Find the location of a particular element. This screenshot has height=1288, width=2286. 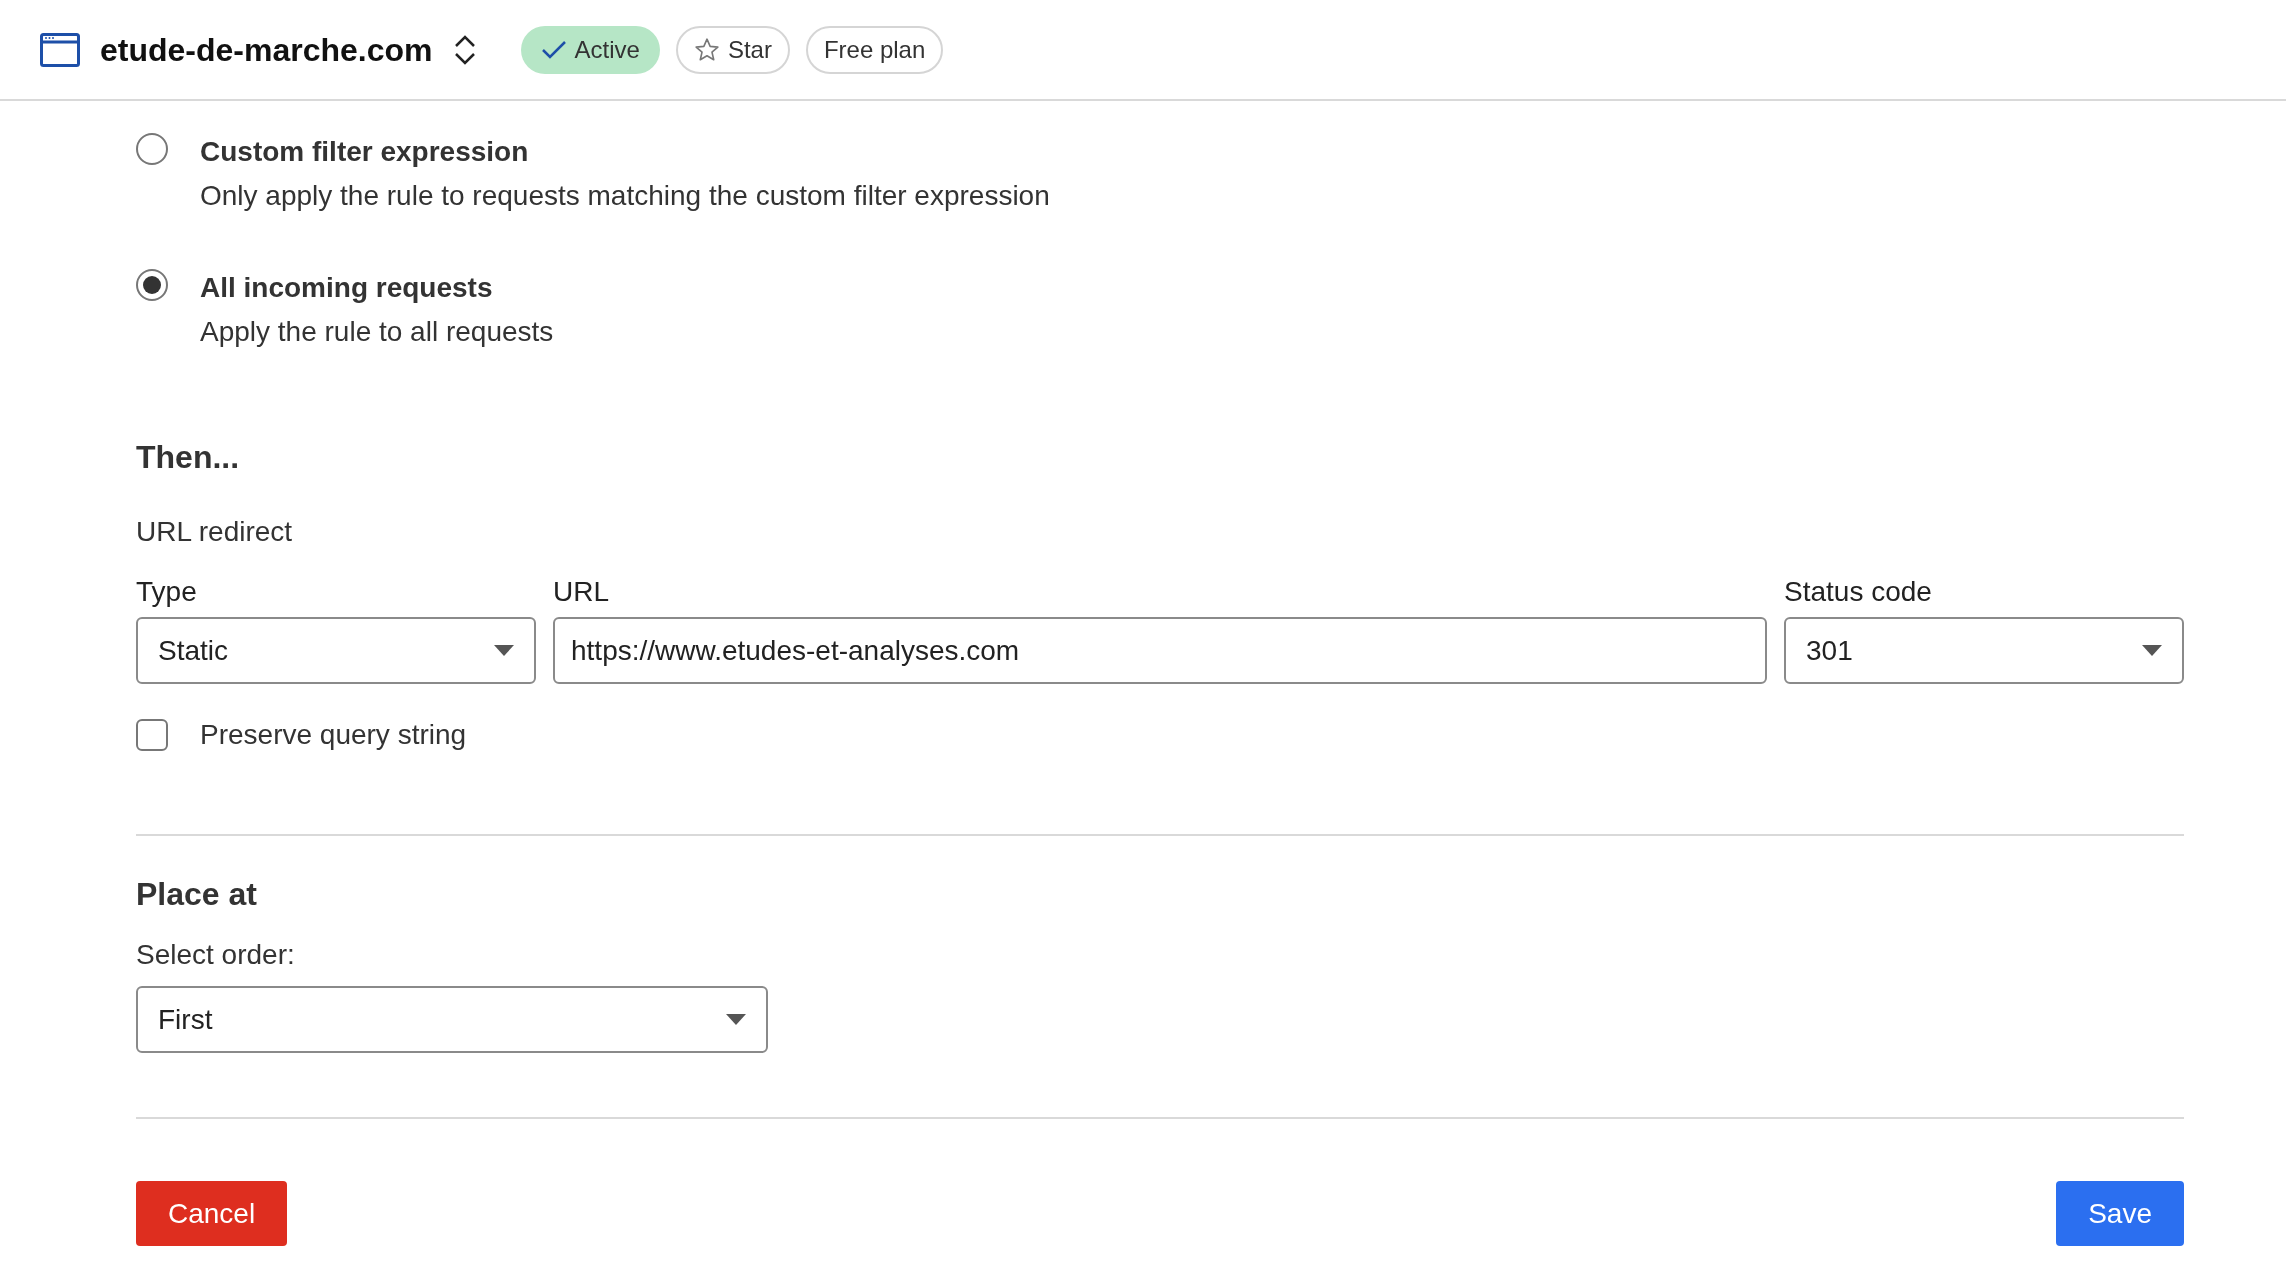

option-title: Custom filter expression is located at coordinates (365, 152).